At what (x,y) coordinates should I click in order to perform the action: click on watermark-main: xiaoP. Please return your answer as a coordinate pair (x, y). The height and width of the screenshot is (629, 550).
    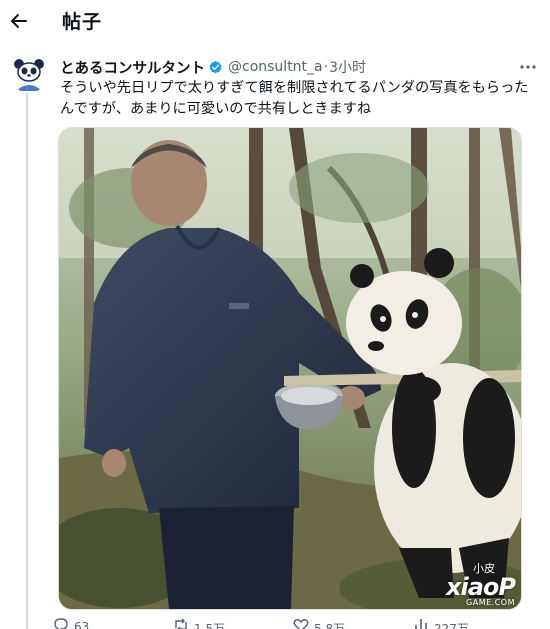
    Looking at the image, I should click on (481, 587).